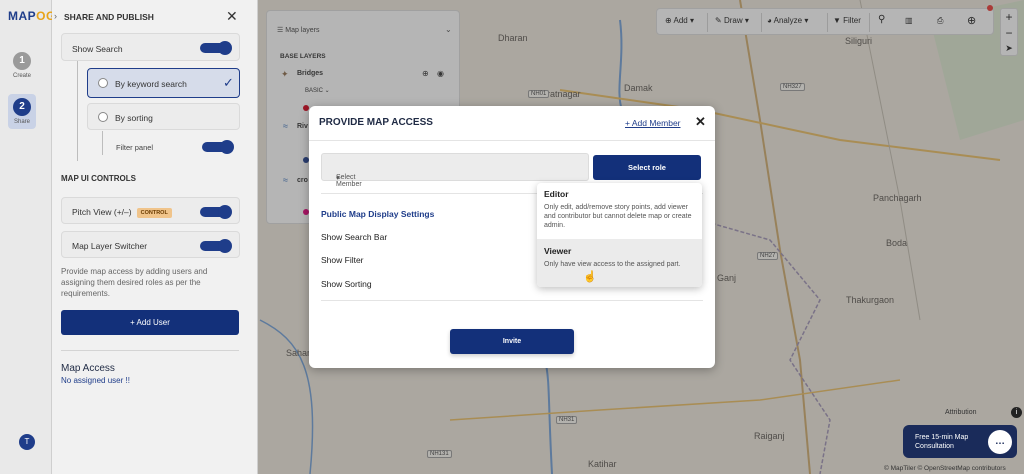  Describe the element at coordinates (122, 212) in the screenshot. I see `pitch-view-label: Pitch View (+/–) CONTROL` at that location.